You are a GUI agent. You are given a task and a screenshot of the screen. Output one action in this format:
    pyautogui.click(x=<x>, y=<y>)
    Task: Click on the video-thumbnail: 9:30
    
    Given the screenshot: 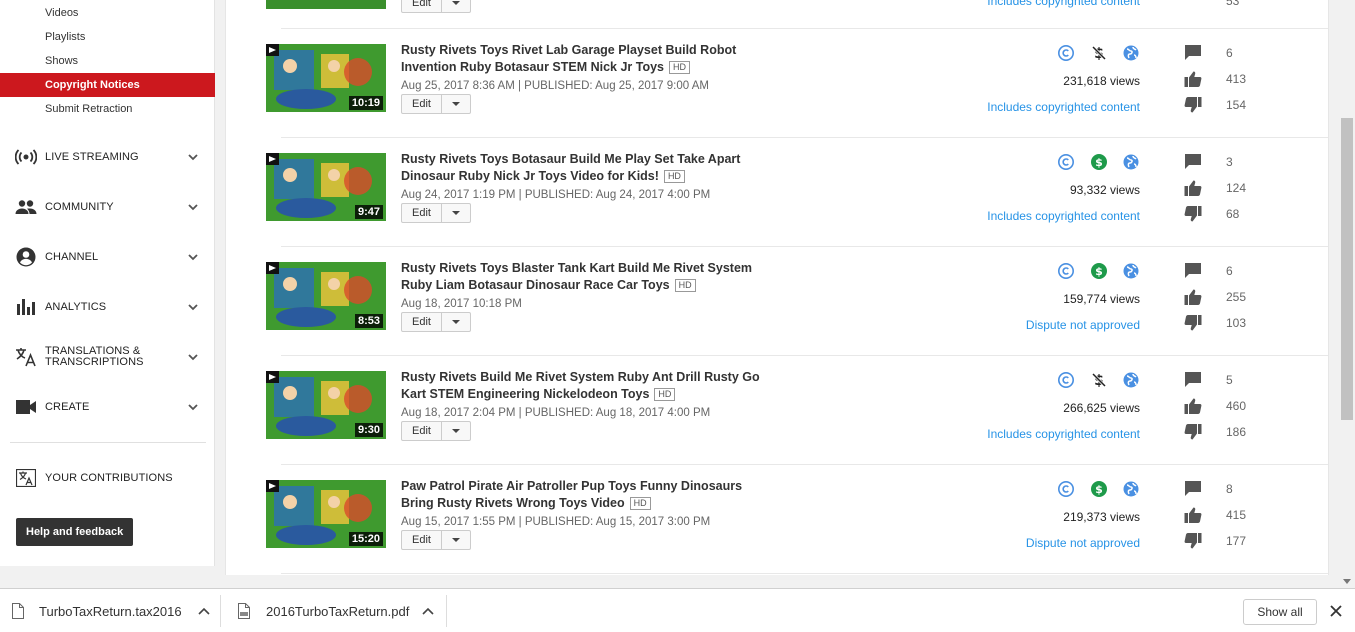 What is the action you would take?
    pyautogui.click(x=326, y=405)
    